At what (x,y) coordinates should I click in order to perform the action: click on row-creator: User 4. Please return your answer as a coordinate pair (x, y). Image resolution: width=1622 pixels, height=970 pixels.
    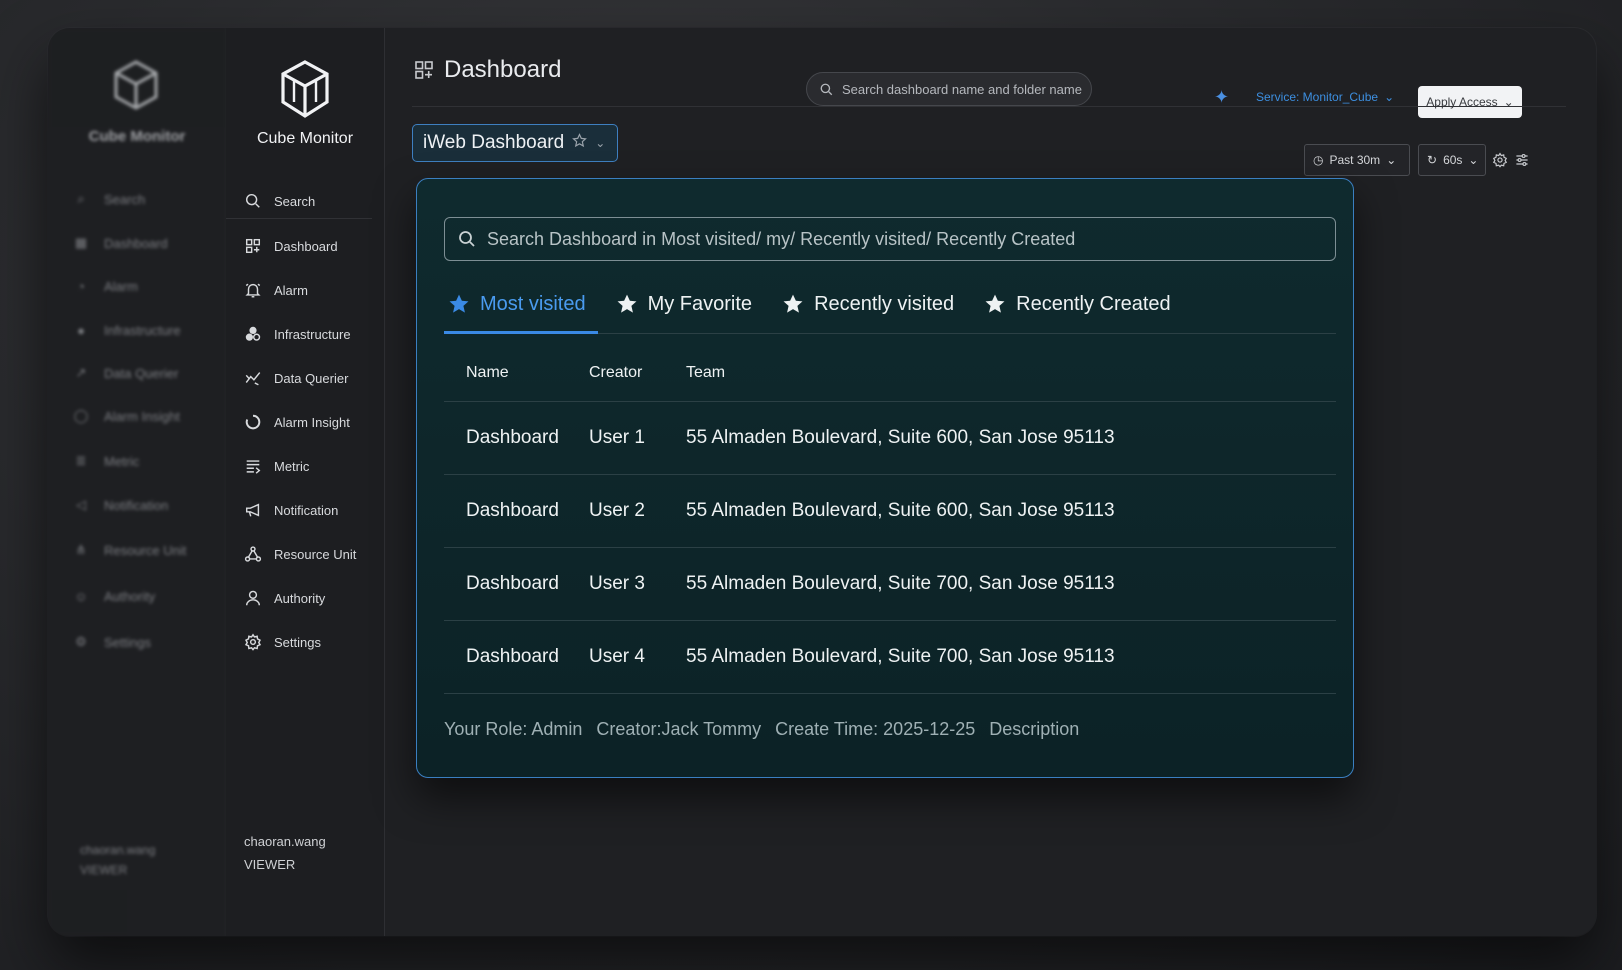
    Looking at the image, I should click on (617, 656).